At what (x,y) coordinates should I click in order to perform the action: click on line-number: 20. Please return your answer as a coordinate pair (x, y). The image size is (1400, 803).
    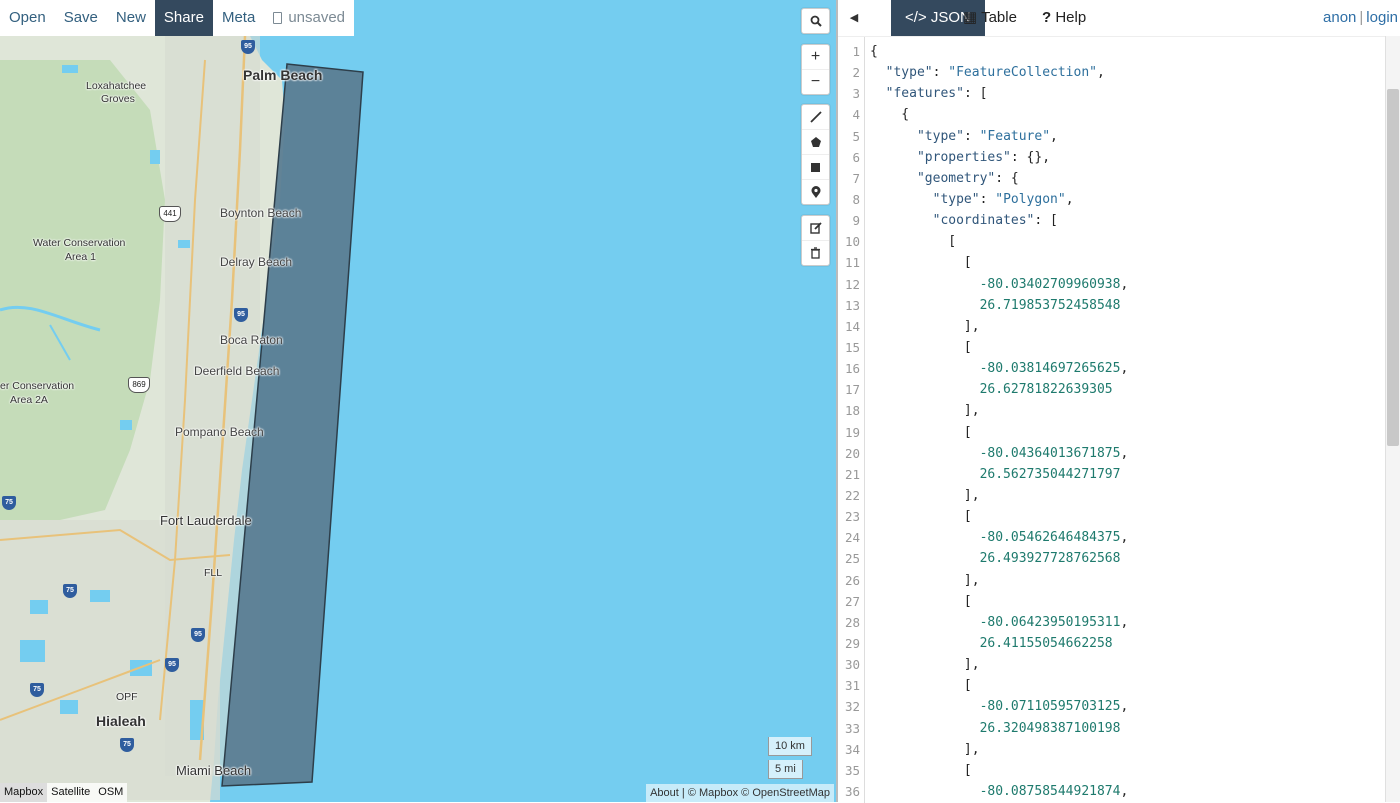
    Looking at the image, I should click on (852, 453).